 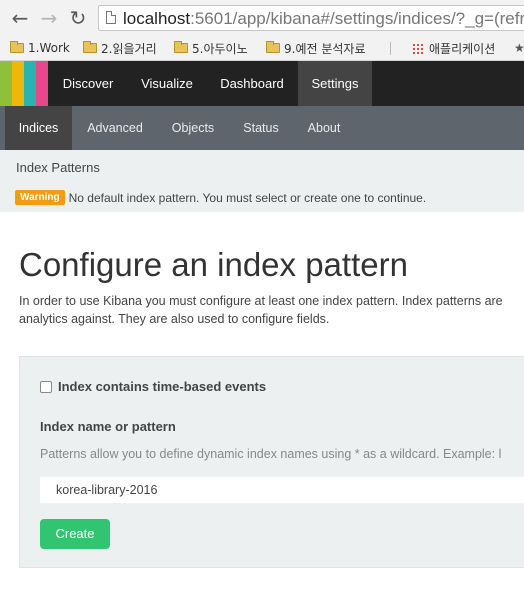 I want to click on subtab-objects: Objects, so click(x=193, y=128).